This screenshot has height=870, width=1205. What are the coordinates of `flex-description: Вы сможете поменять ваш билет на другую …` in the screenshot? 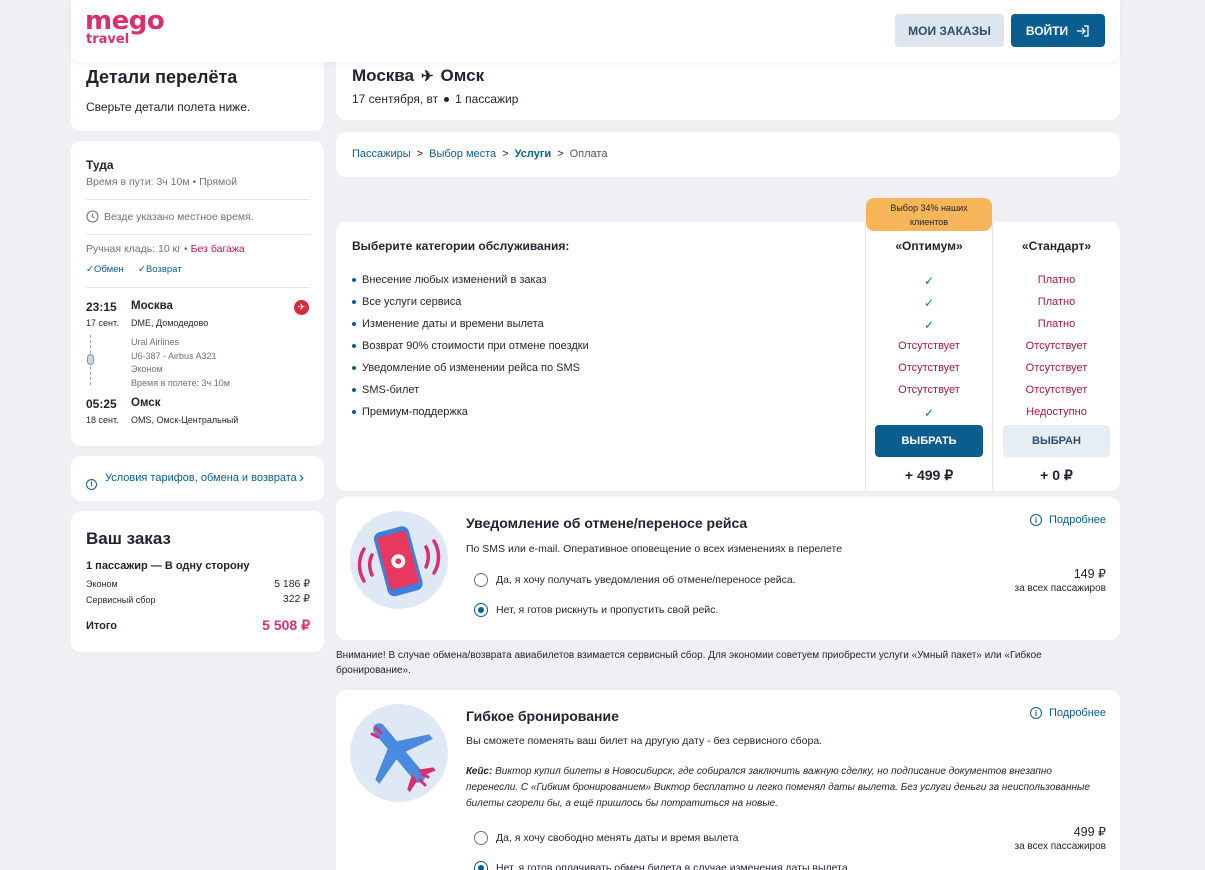 It's located at (644, 741).